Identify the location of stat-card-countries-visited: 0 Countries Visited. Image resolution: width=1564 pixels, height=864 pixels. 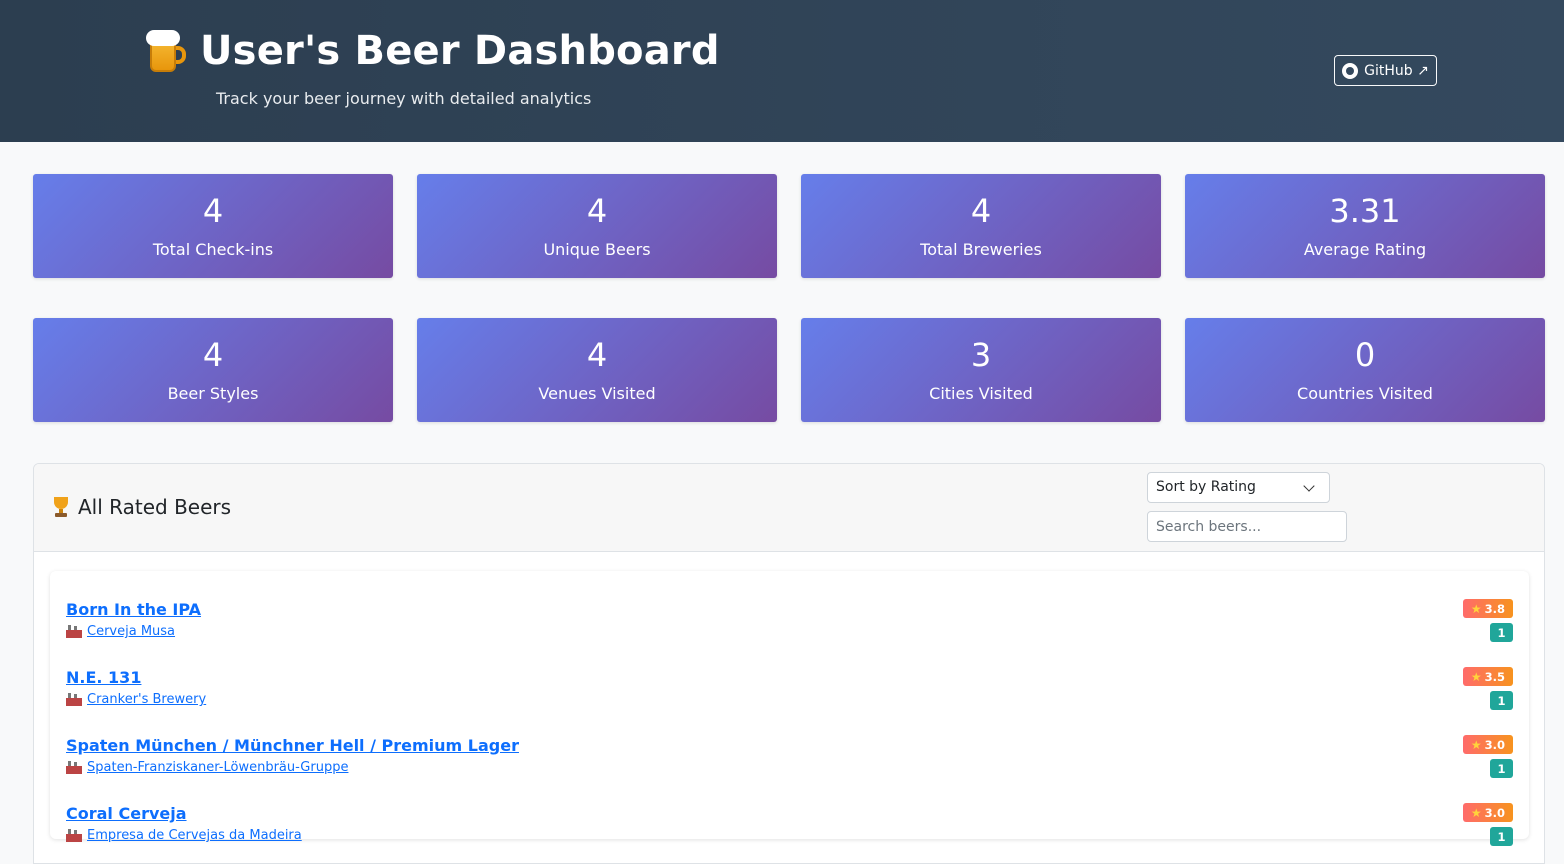
(1365, 370).